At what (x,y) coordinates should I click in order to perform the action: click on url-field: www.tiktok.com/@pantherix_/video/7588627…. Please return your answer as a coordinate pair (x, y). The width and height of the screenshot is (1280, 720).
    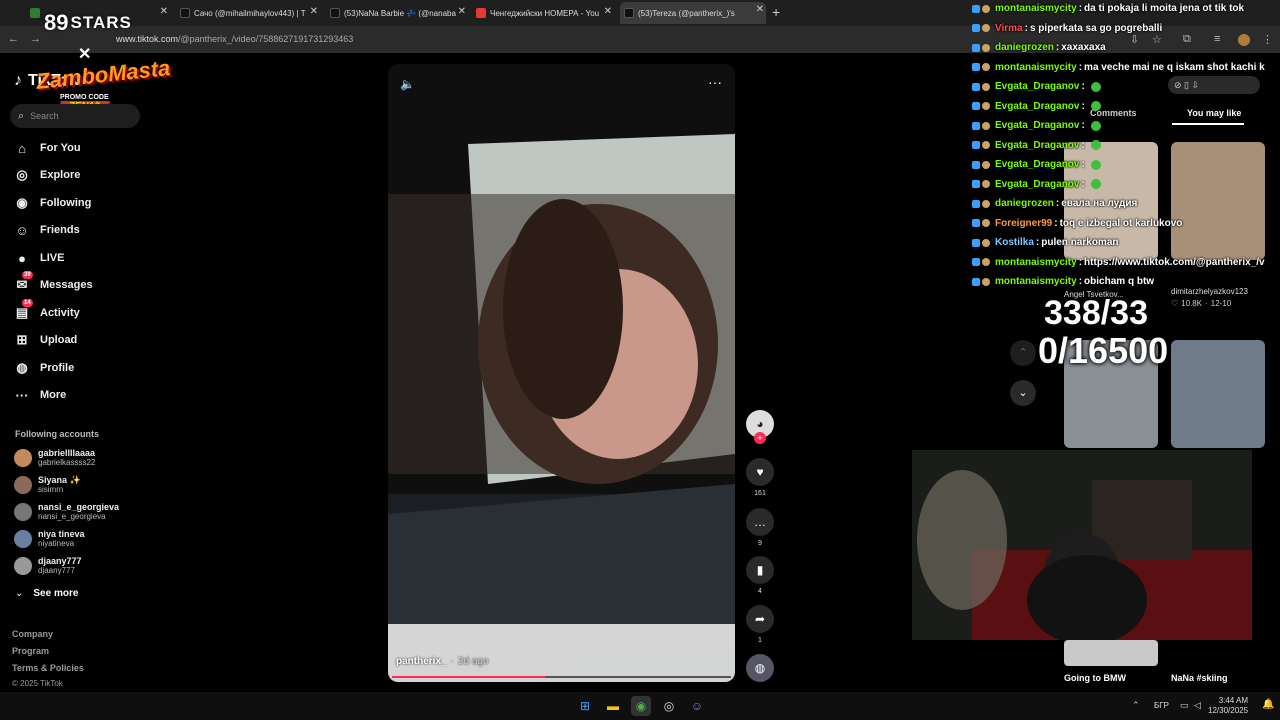
    Looking at the image, I should click on (234, 39).